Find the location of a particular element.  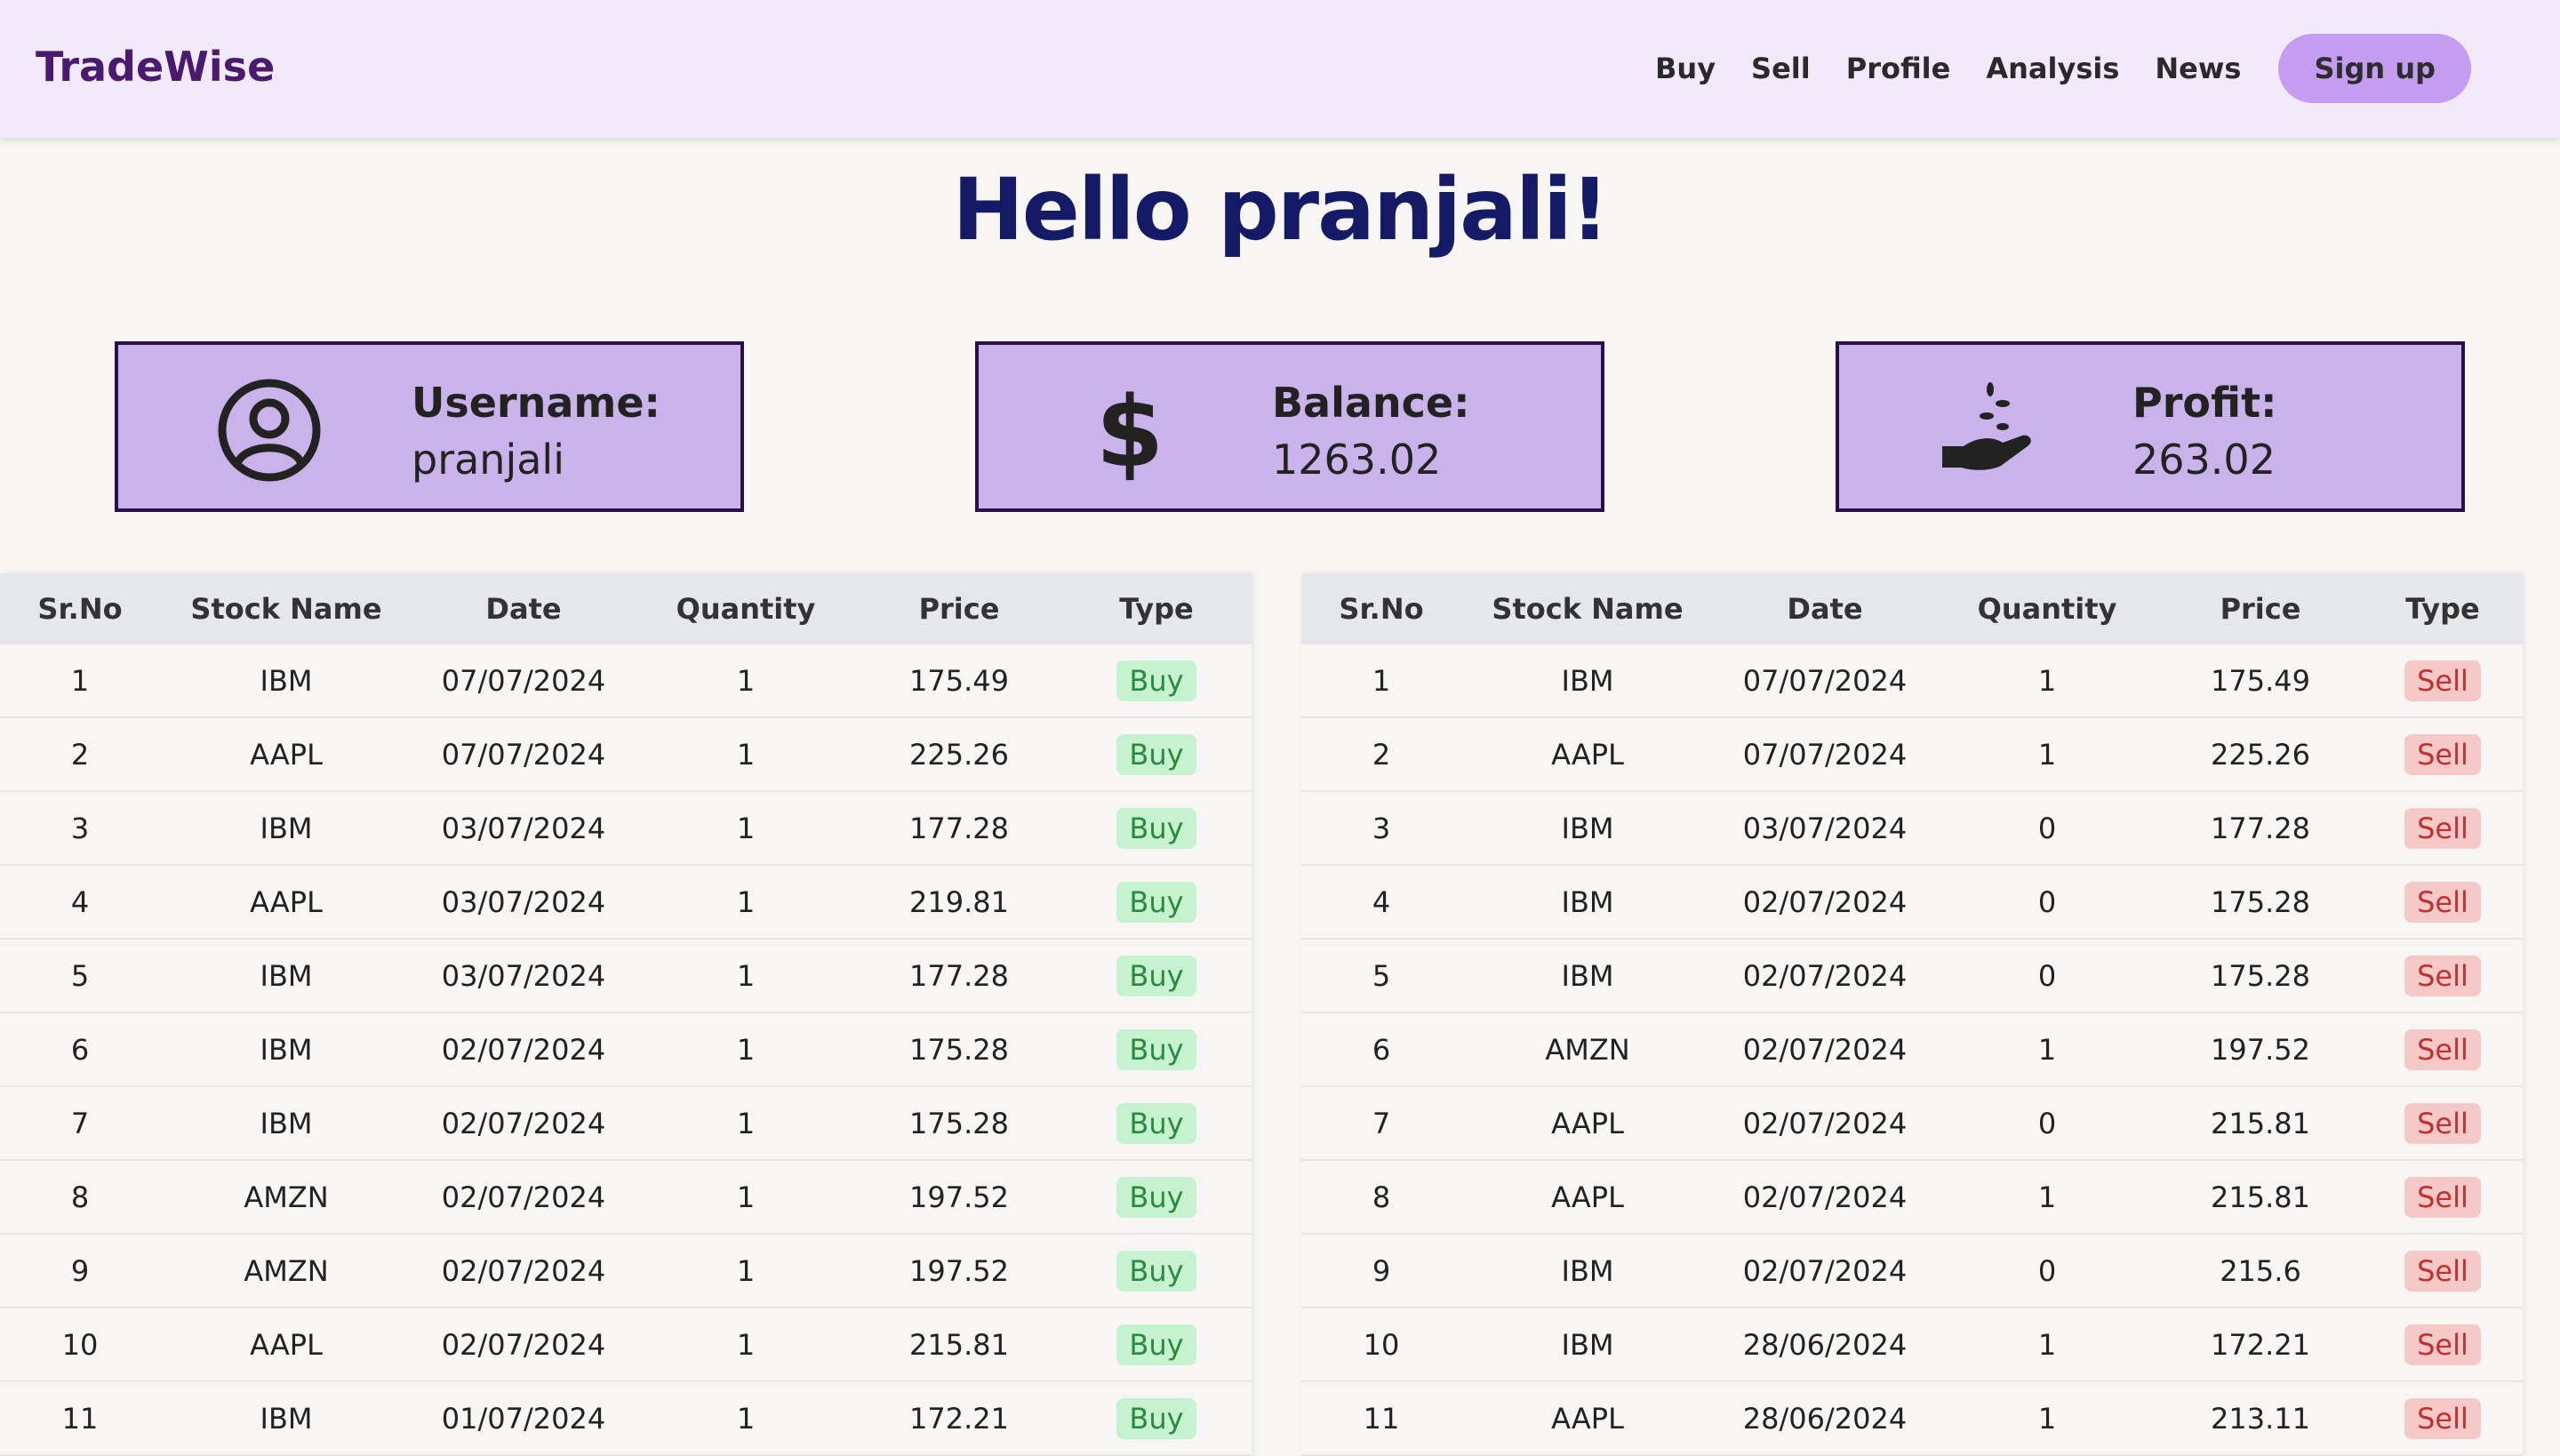

table-cell: 5 is located at coordinates (80, 976).